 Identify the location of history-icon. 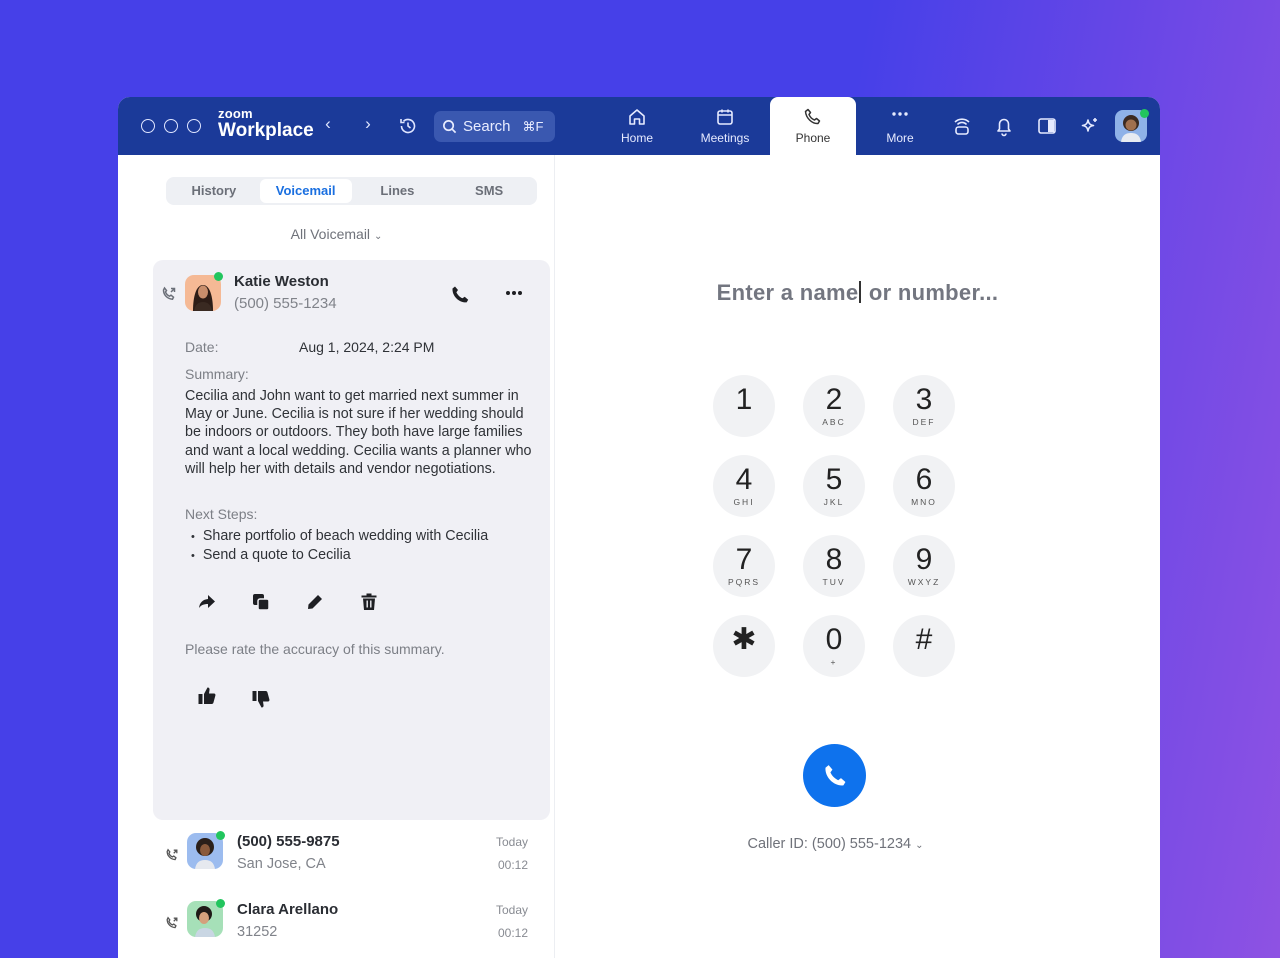
(408, 126).